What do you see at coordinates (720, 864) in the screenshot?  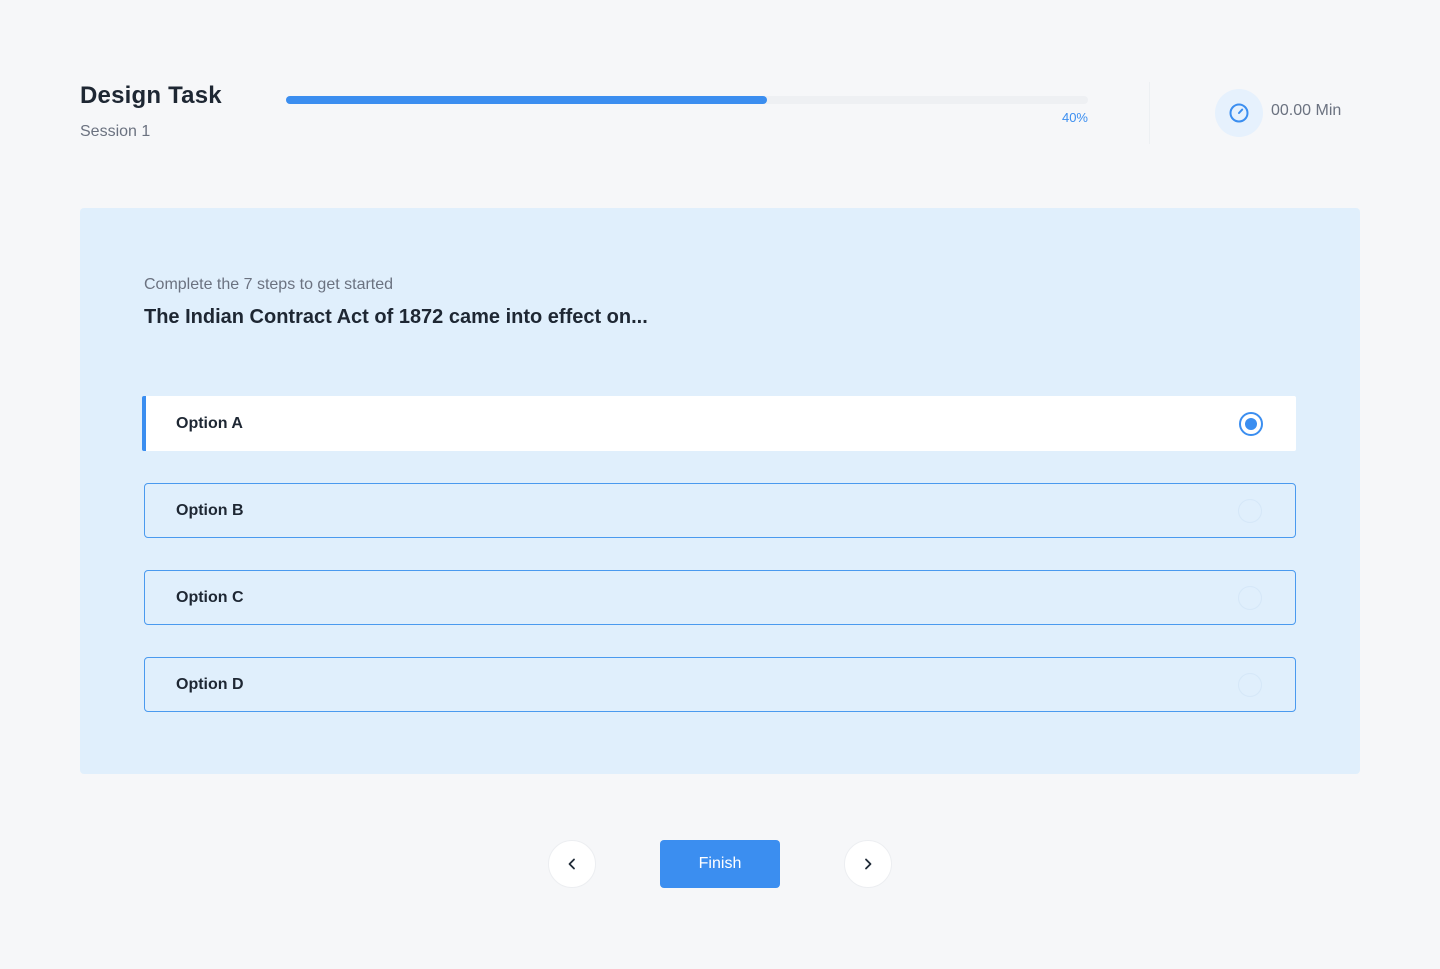 I see `finish-button: Finish` at bounding box center [720, 864].